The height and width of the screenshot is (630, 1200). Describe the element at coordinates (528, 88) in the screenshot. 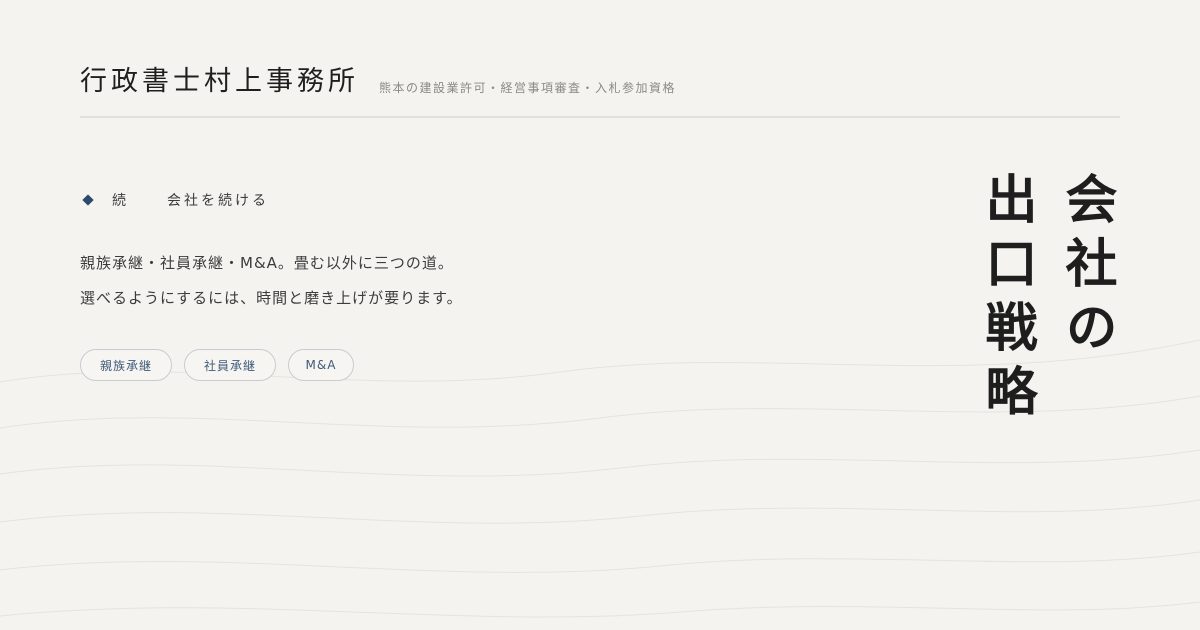

I see `office-tagline: 熊本の建設業許可・経営事項審査・入札参加資格` at that location.